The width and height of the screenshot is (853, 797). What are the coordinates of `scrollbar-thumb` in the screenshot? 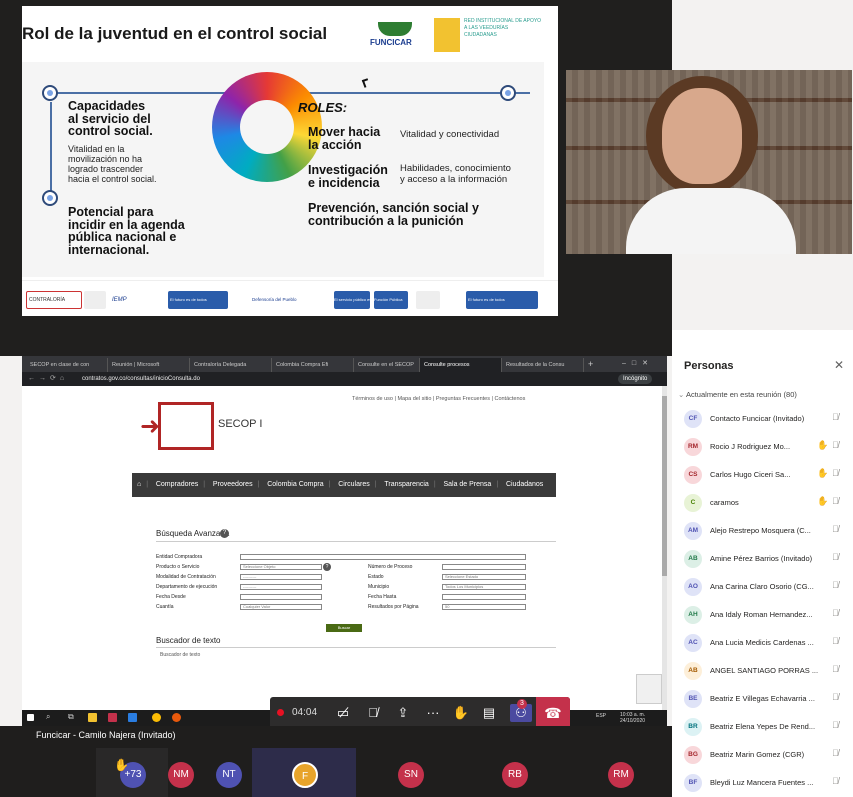 It's located at (664, 486).